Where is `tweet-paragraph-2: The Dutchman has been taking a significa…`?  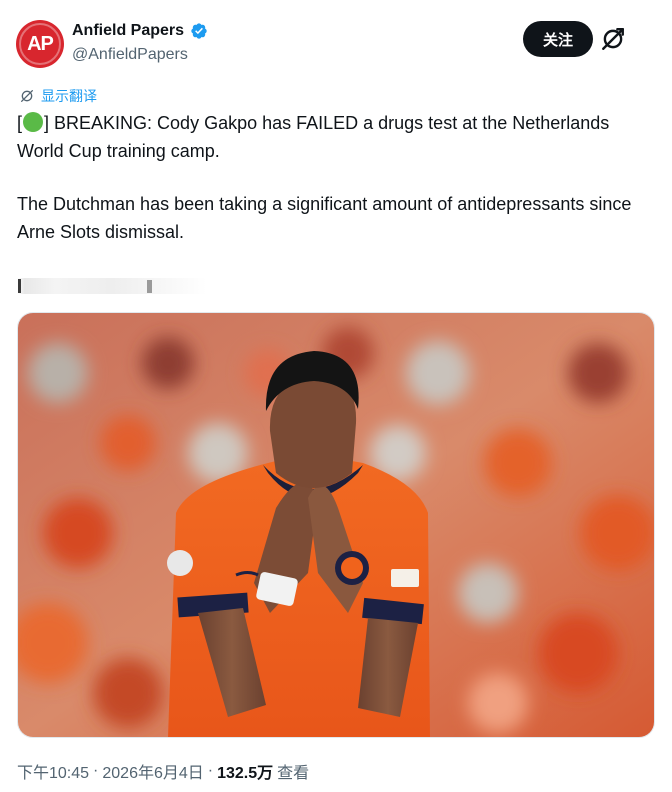 tweet-paragraph-2: The Dutchman has been taking a significa… is located at coordinates (324, 218).